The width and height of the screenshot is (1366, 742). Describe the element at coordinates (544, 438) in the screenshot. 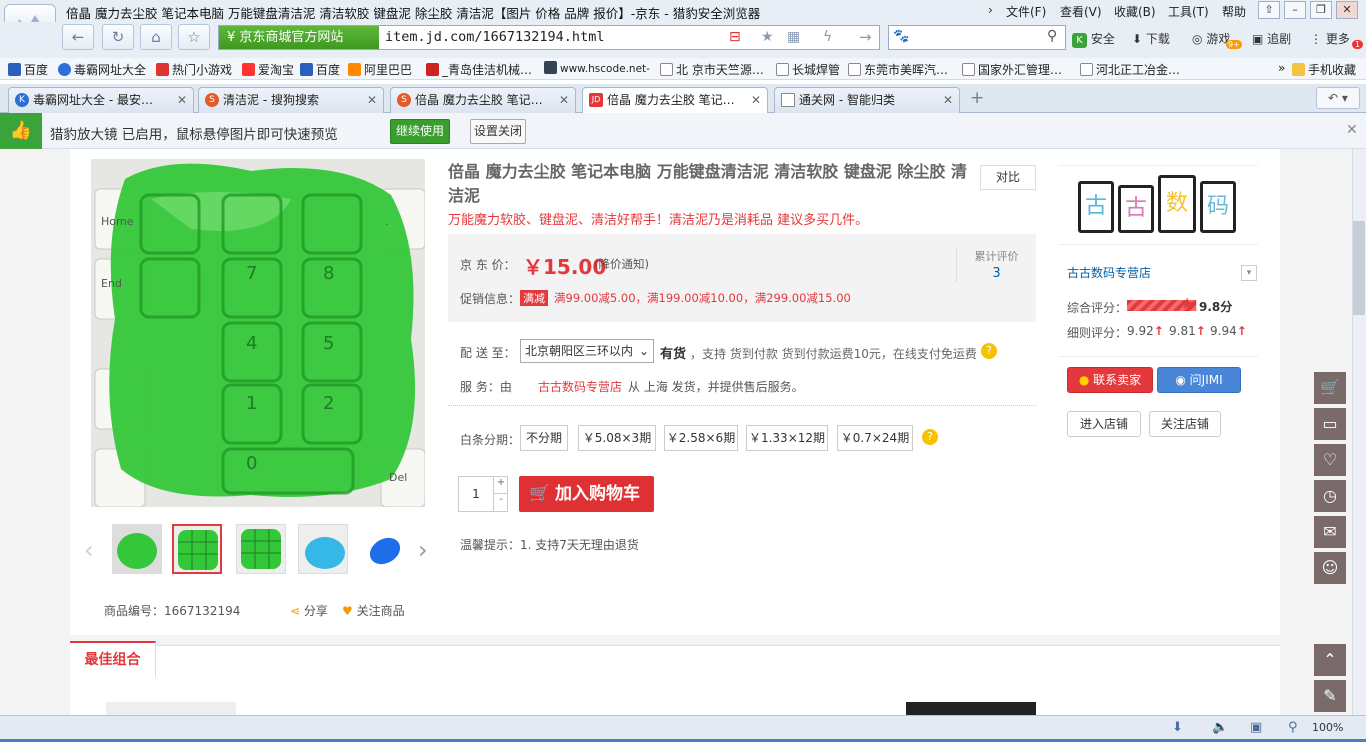

I see `installment-option: 不分期` at that location.